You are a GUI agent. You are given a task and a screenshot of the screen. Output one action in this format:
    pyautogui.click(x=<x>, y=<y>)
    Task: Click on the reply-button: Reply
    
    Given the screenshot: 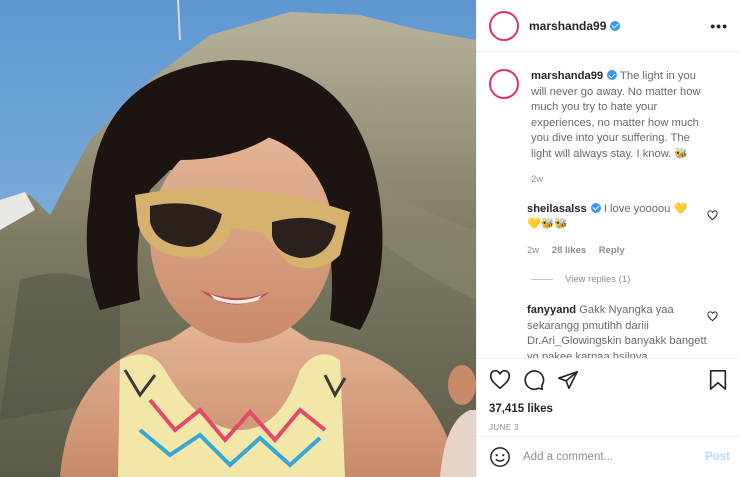 What is the action you would take?
    pyautogui.click(x=612, y=250)
    